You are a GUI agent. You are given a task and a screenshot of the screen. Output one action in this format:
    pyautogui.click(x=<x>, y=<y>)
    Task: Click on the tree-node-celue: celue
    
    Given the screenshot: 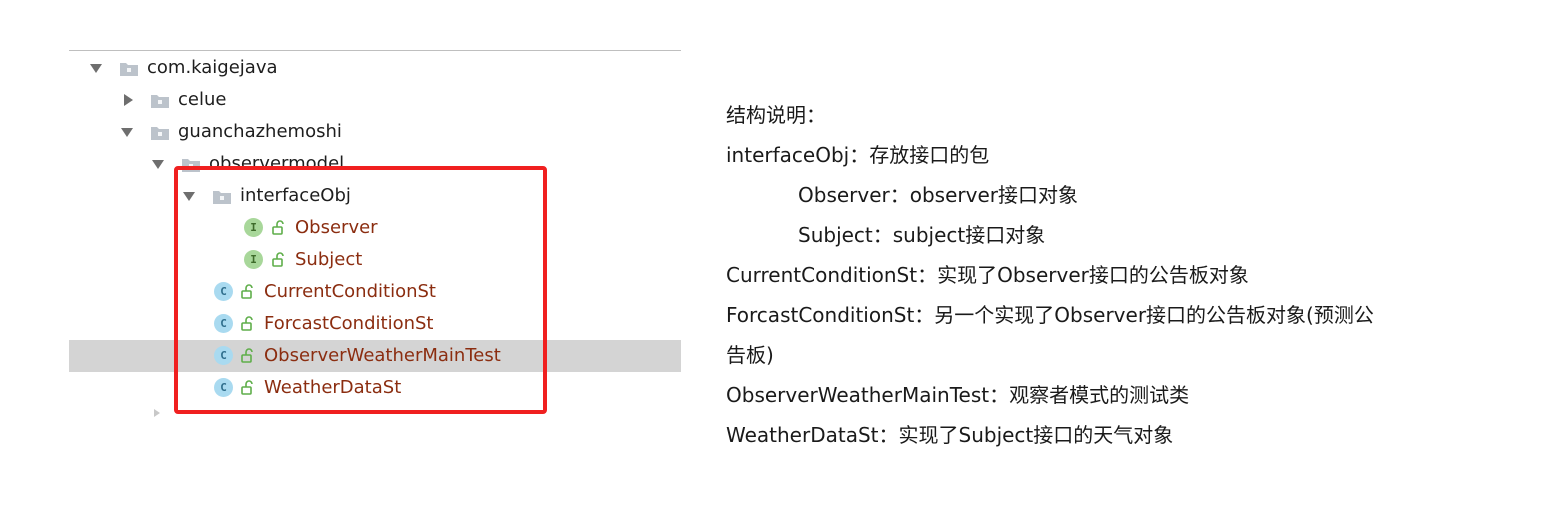 What is the action you would take?
    pyautogui.click(x=375, y=100)
    